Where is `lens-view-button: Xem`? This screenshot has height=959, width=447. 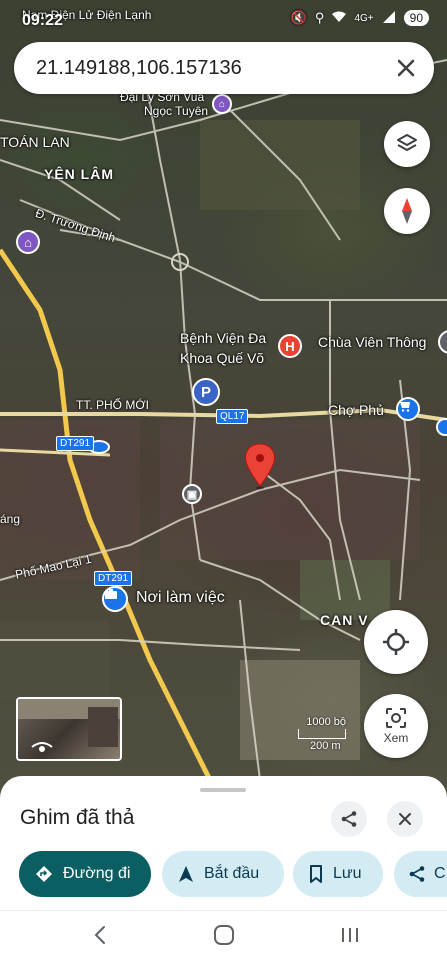 lens-view-button: Xem is located at coordinates (396, 726).